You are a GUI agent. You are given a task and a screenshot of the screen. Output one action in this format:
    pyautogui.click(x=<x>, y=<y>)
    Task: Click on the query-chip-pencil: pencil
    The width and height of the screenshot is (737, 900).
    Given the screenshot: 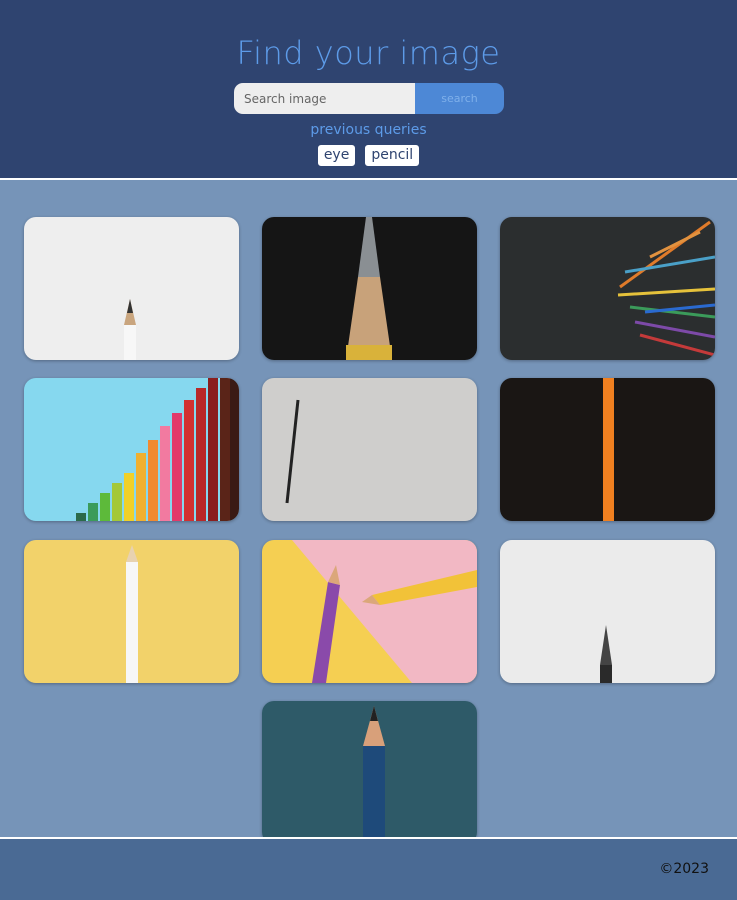 What is the action you would take?
    pyautogui.click(x=392, y=155)
    